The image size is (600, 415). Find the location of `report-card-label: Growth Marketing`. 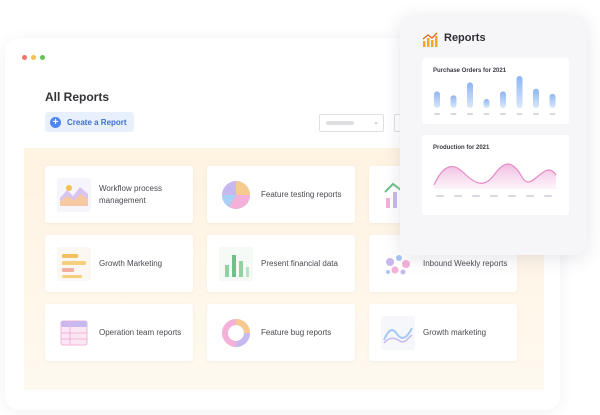

report-card-label: Growth Marketing is located at coordinates (131, 263).